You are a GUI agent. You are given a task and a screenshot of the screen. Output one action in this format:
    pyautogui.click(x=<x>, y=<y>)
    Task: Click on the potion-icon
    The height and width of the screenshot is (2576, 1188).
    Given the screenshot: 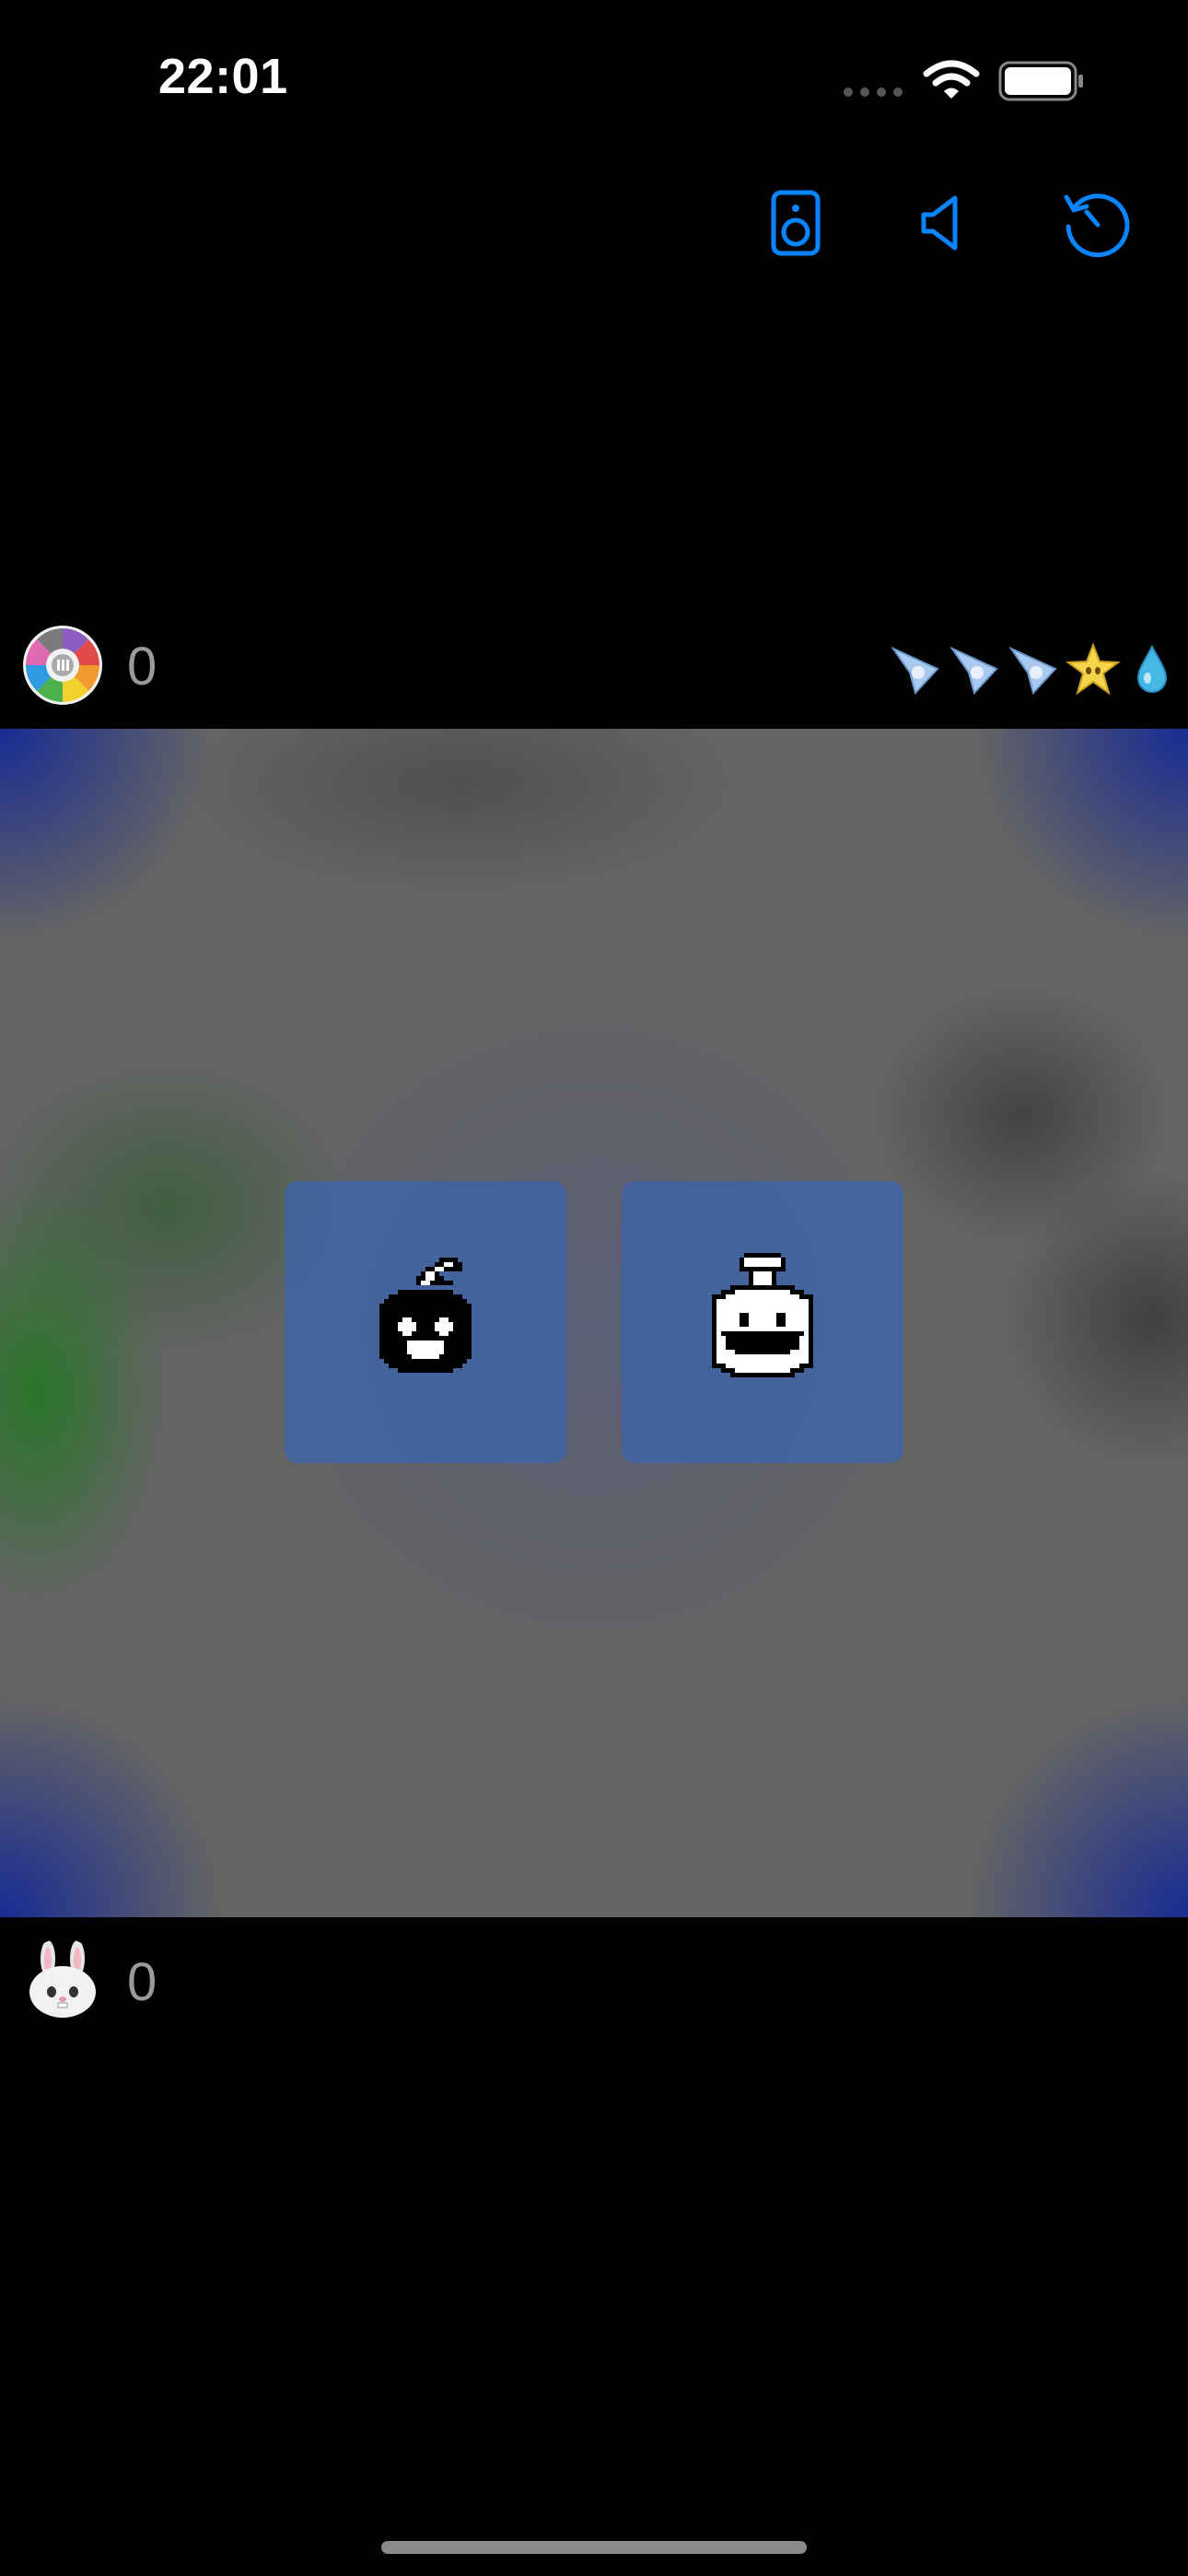 What is the action you would take?
    pyautogui.click(x=762, y=1315)
    